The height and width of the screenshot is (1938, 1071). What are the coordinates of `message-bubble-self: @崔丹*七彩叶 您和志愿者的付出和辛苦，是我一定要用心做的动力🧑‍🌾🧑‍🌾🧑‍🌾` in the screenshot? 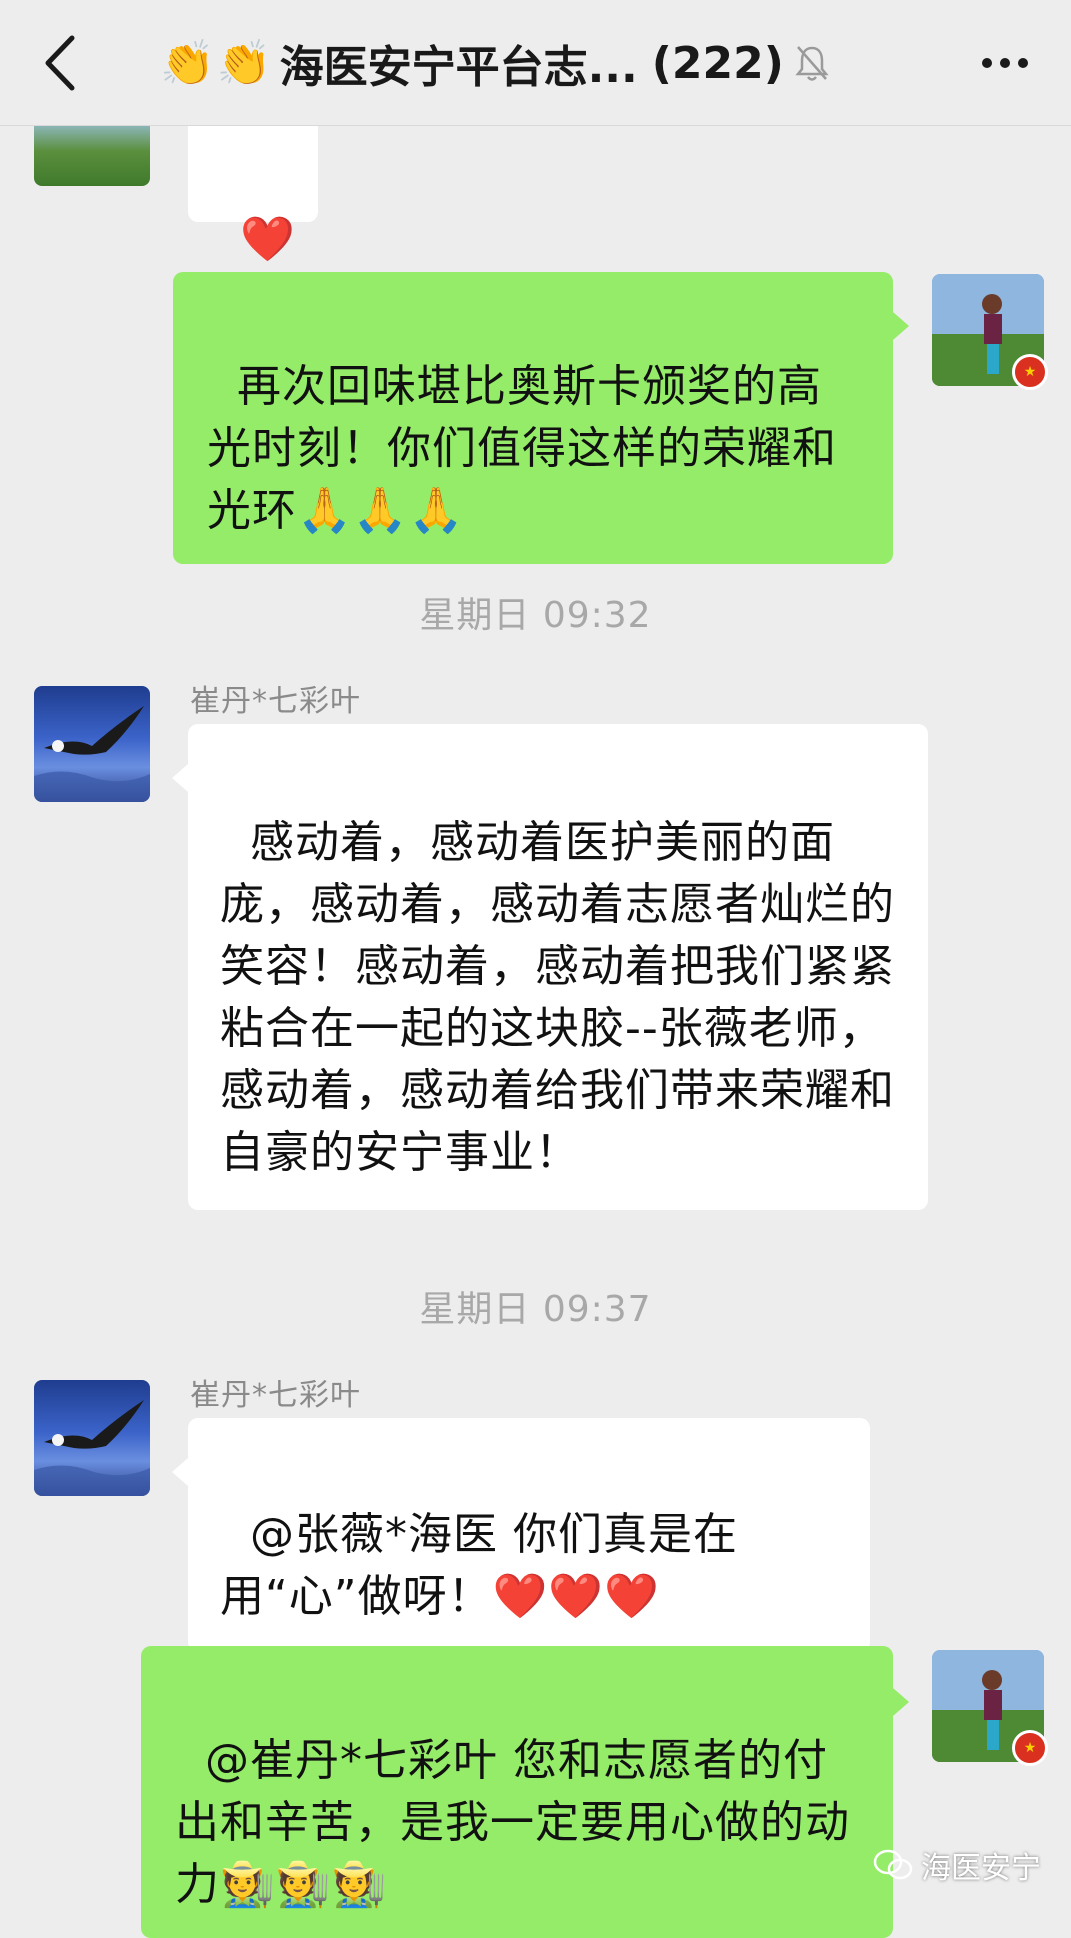 It's located at (517, 1792).